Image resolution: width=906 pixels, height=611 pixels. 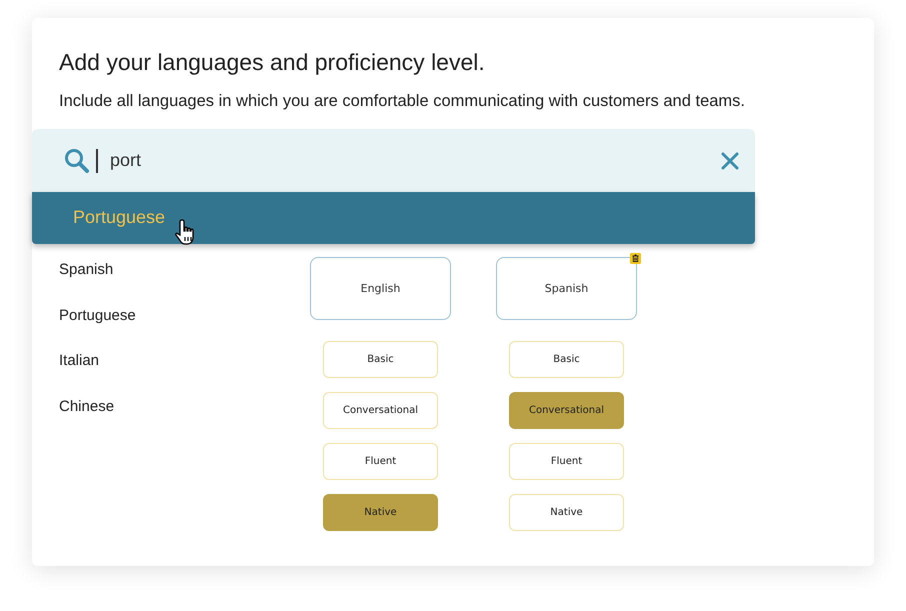 What do you see at coordinates (79, 375) in the screenshot?
I see `language-option: Italian` at bounding box center [79, 375].